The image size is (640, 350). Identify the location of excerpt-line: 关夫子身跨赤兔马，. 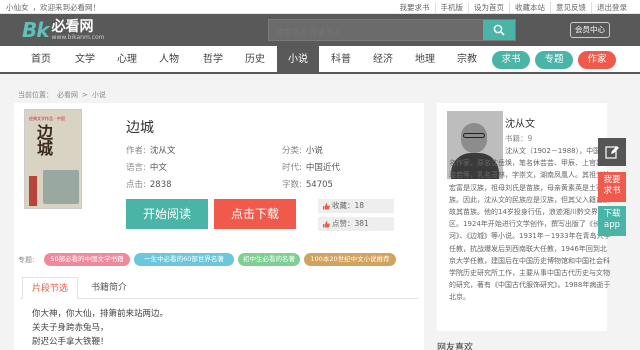
(70, 328).